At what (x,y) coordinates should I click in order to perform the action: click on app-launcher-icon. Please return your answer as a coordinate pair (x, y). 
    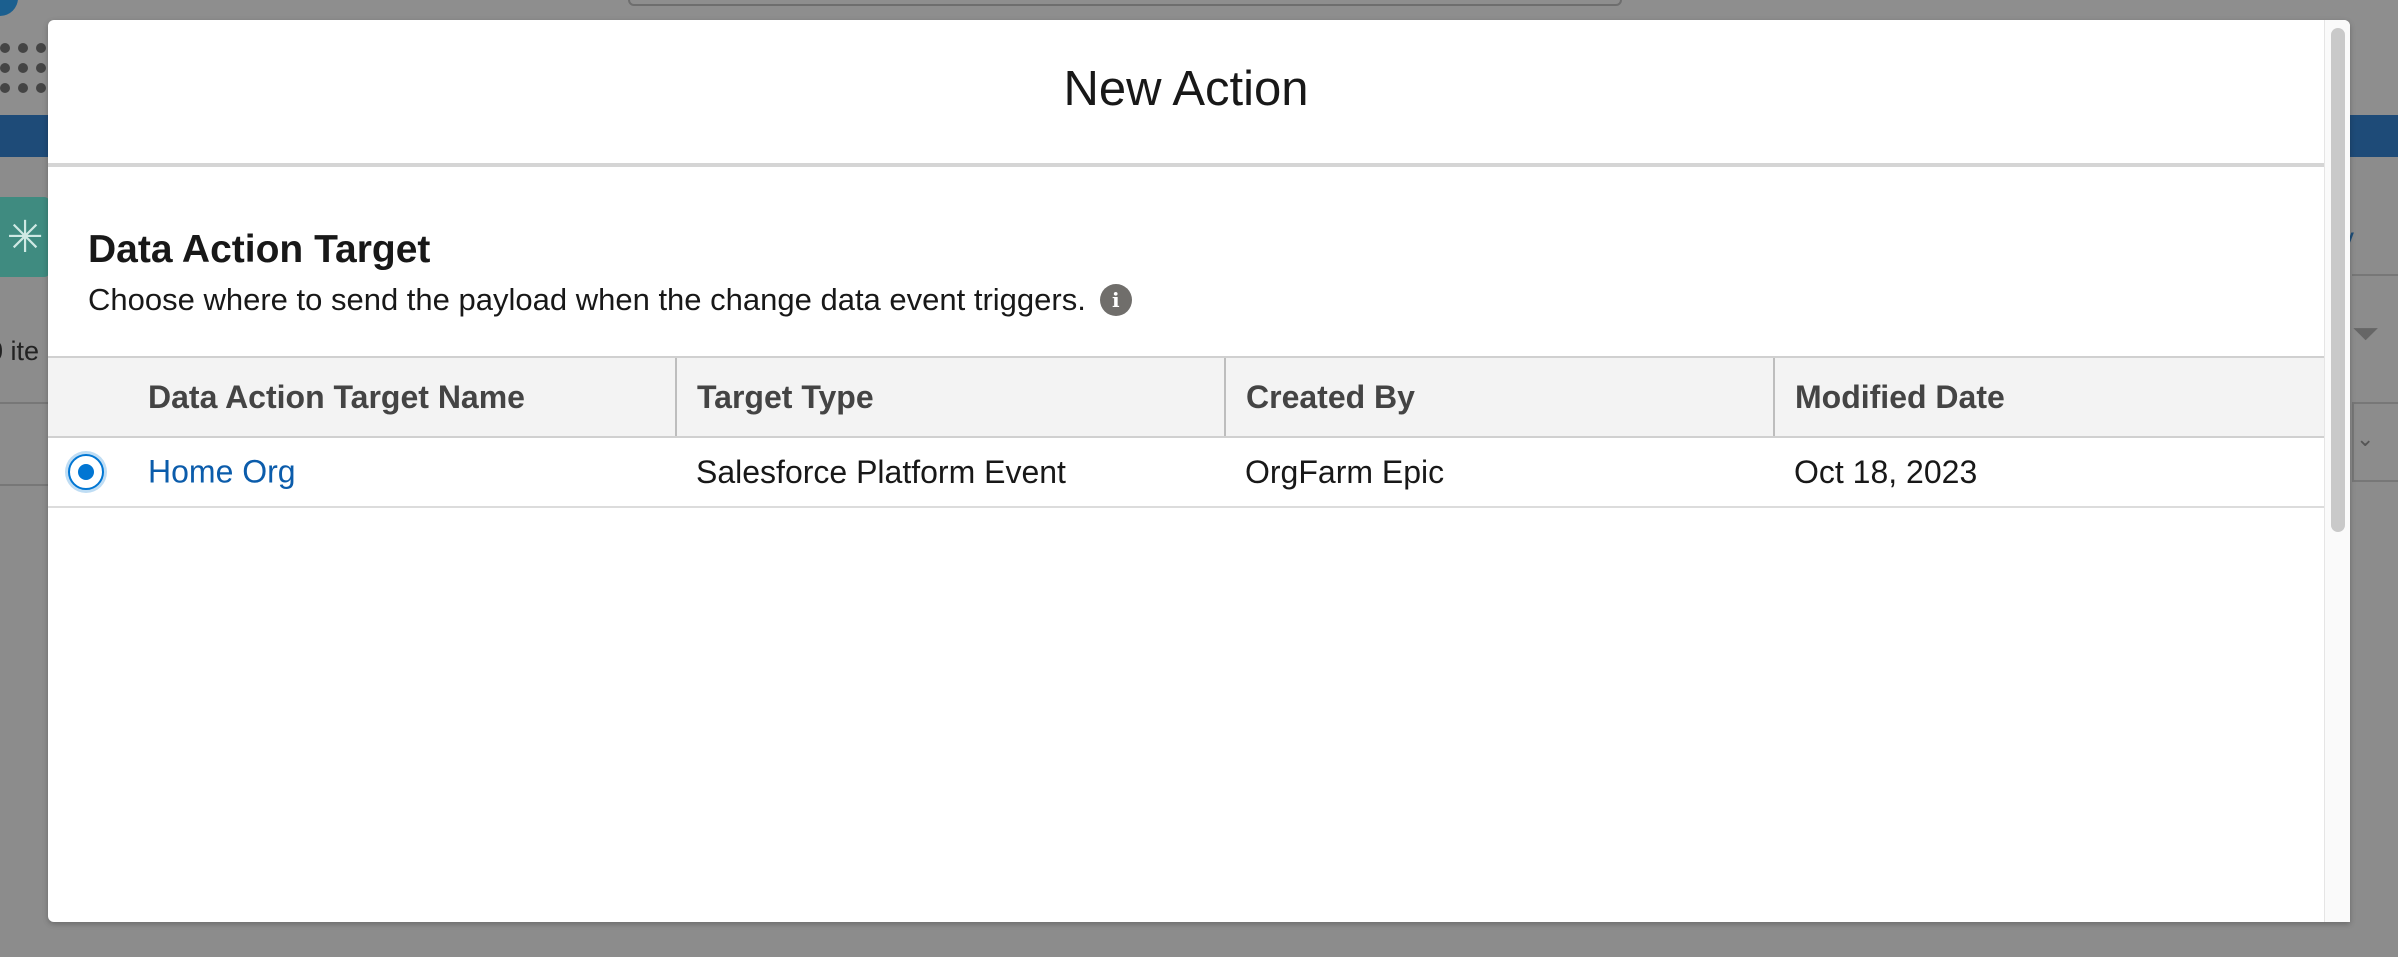
    Looking at the image, I should click on (23, 69).